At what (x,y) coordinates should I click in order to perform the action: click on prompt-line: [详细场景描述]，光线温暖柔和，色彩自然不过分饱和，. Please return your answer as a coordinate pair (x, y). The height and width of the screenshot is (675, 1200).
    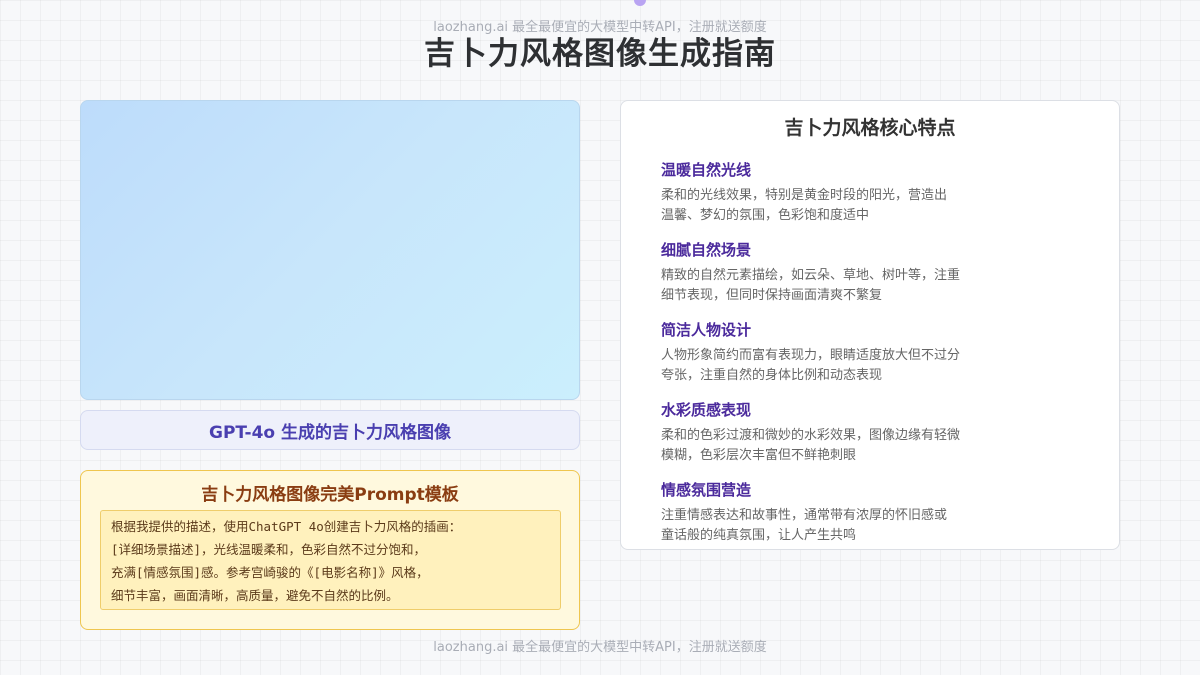
    Looking at the image, I should click on (269, 549).